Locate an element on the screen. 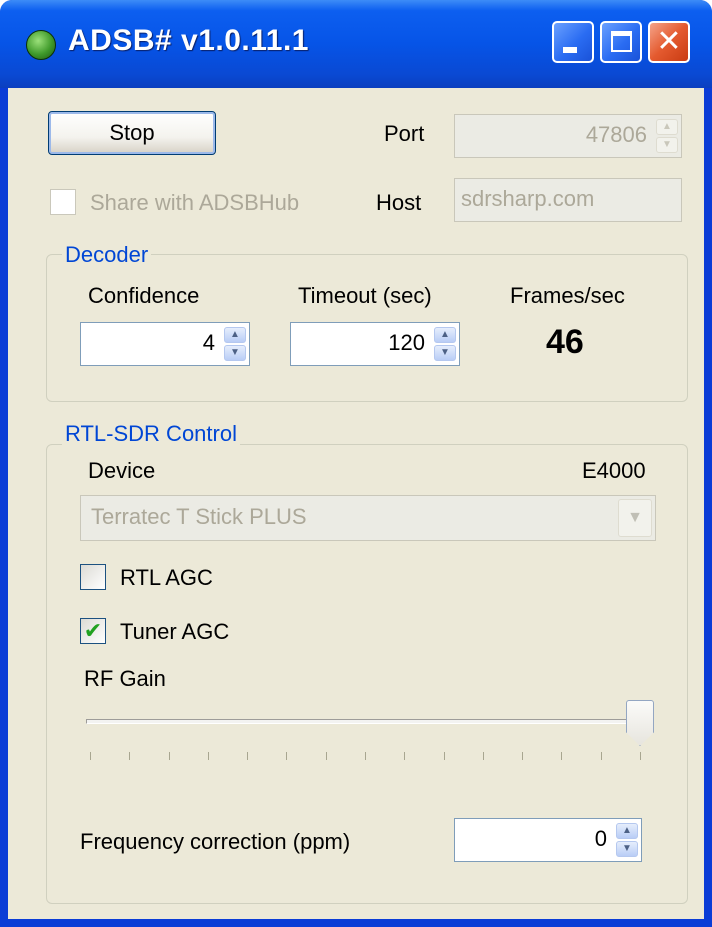  decoder-group-title: Decoder is located at coordinates (107, 255).